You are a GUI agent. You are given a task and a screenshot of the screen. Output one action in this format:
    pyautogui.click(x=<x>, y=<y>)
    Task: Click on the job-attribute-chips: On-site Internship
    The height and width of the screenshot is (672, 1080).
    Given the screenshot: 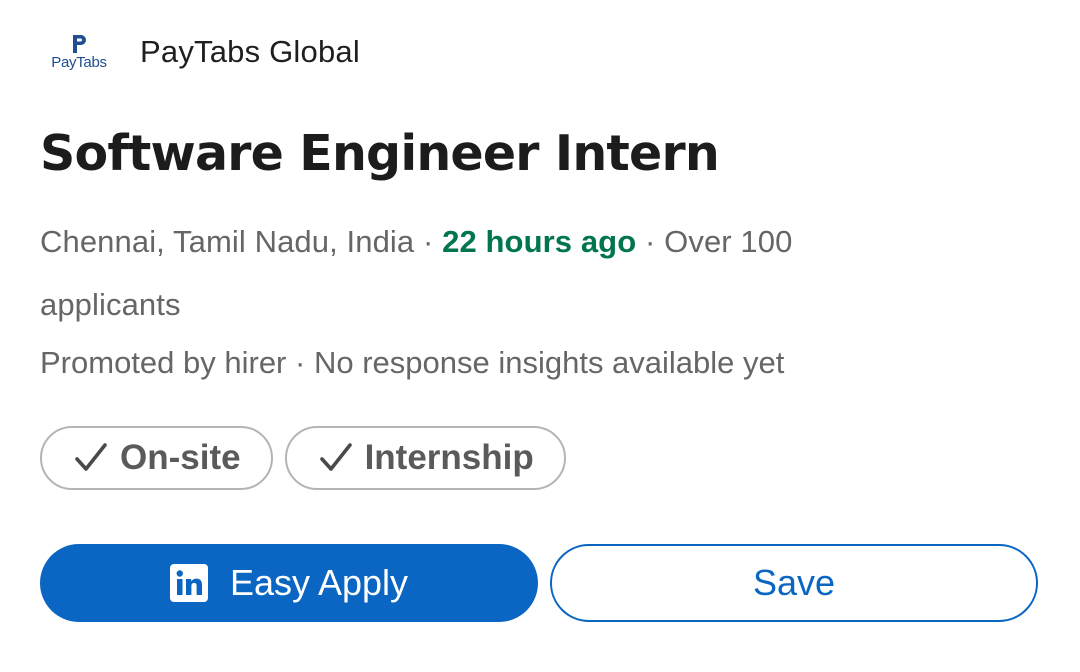 What is the action you would take?
    pyautogui.click(x=303, y=458)
    